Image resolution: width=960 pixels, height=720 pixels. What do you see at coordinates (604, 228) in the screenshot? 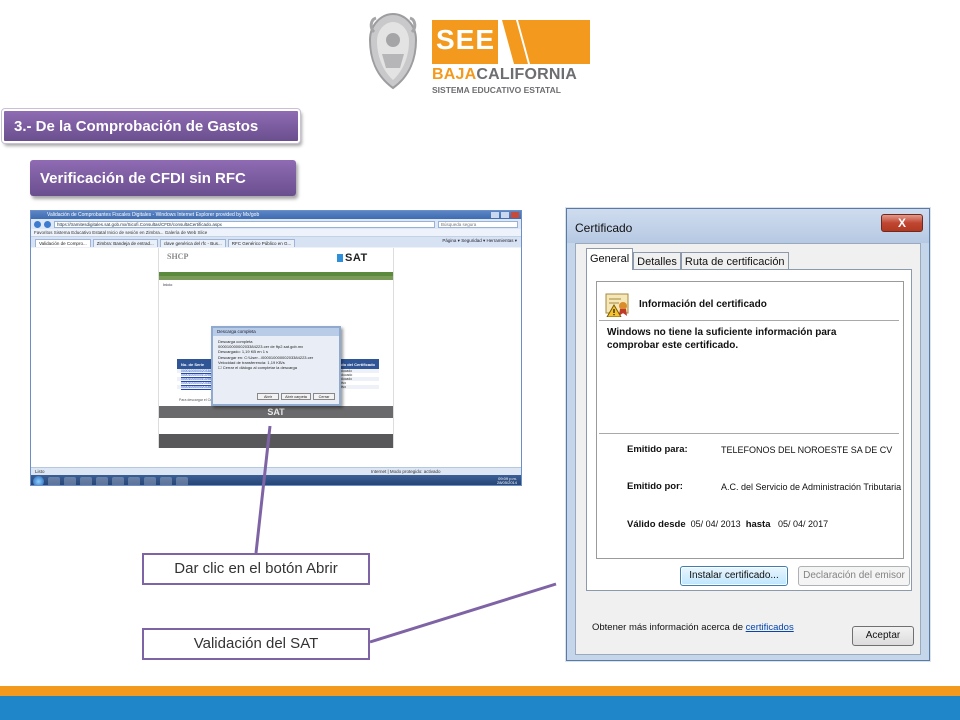
I see `certificate-title: Certificado` at bounding box center [604, 228].